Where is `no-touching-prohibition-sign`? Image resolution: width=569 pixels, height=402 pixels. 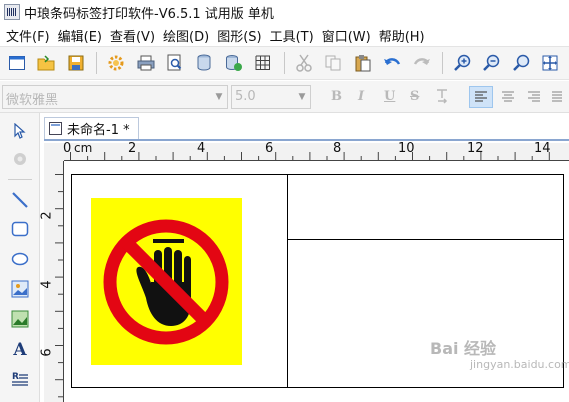 no-touching-prohibition-sign is located at coordinates (166, 281).